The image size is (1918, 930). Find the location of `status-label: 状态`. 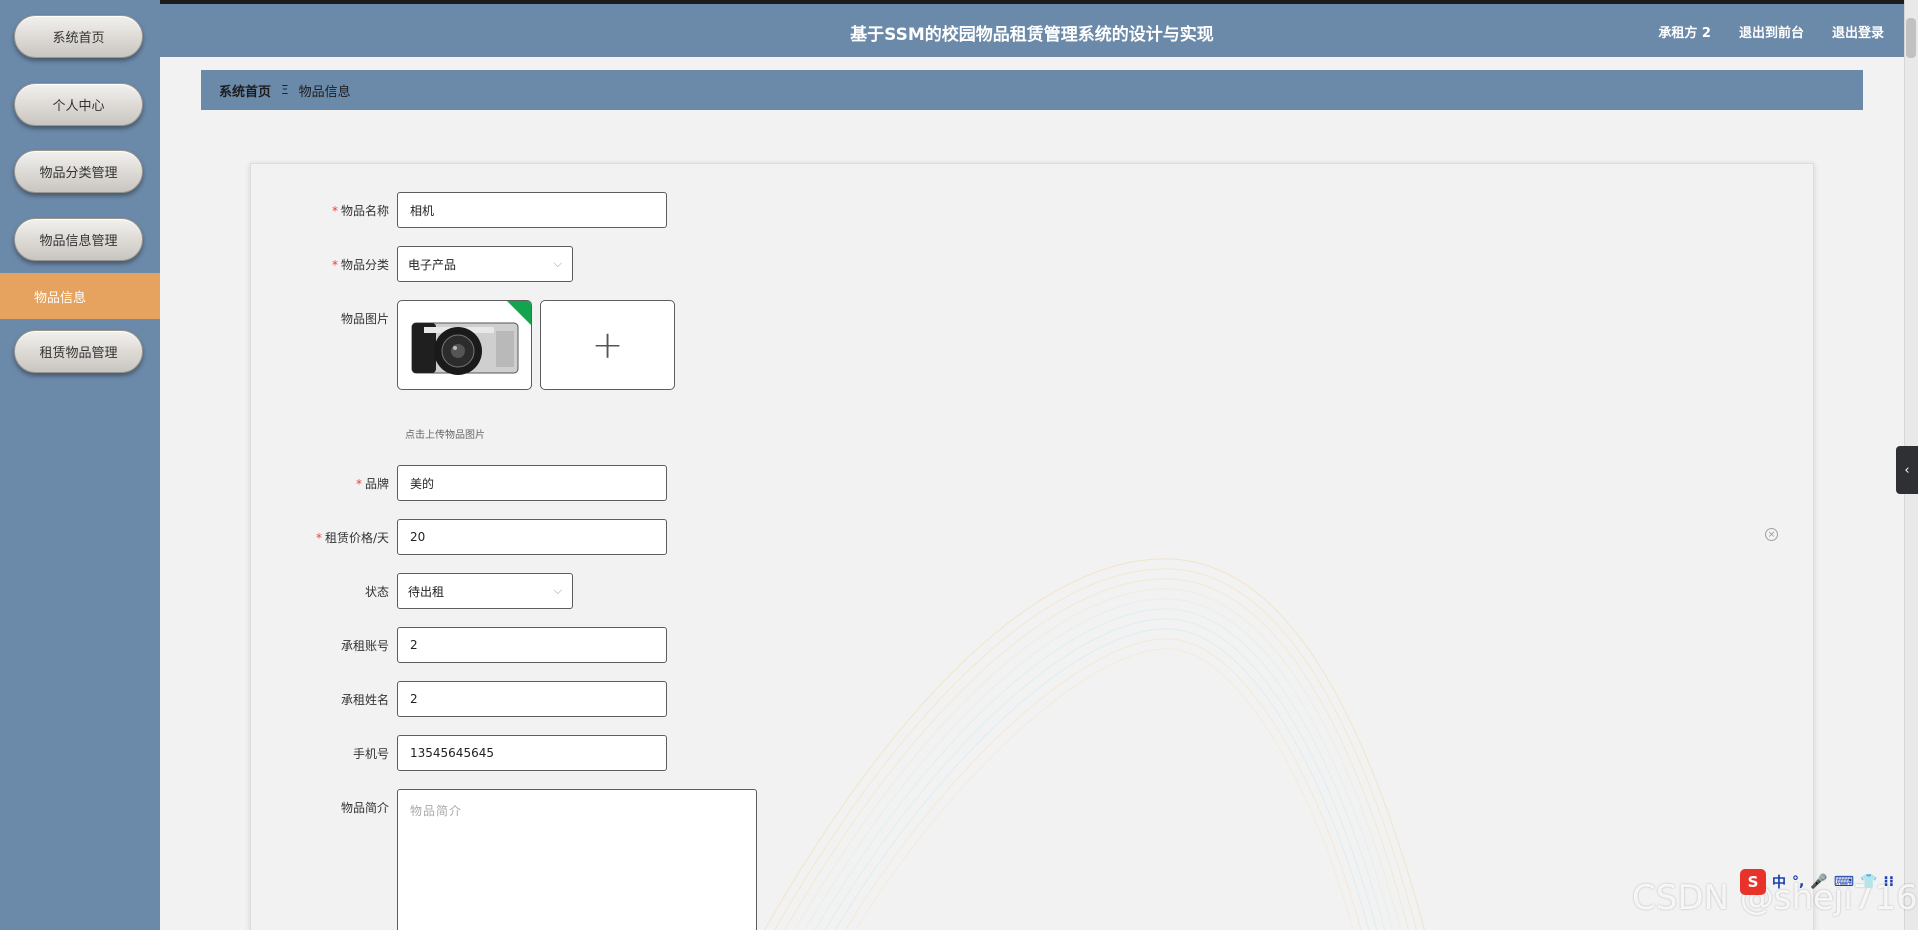

status-label: 状态 is located at coordinates (376, 591).